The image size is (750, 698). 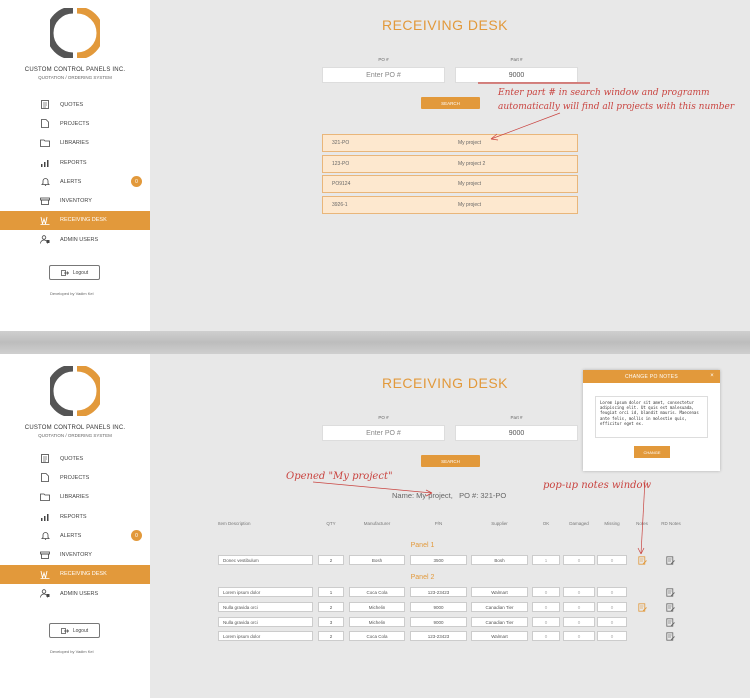 What do you see at coordinates (534, 111) in the screenshot?
I see `annotation-arrows` at bounding box center [534, 111].